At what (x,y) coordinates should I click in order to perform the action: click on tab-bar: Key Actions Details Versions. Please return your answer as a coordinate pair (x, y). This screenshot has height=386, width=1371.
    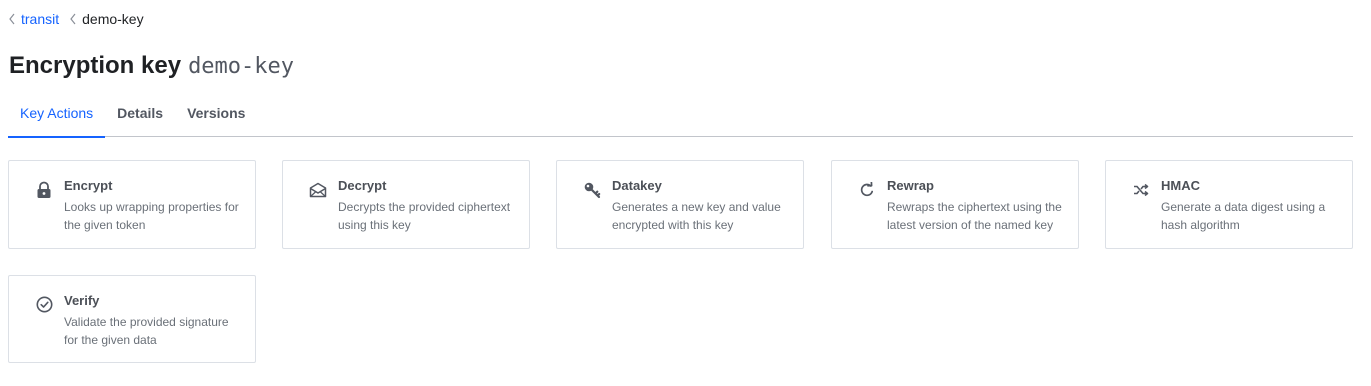
    Looking at the image, I should click on (680, 115).